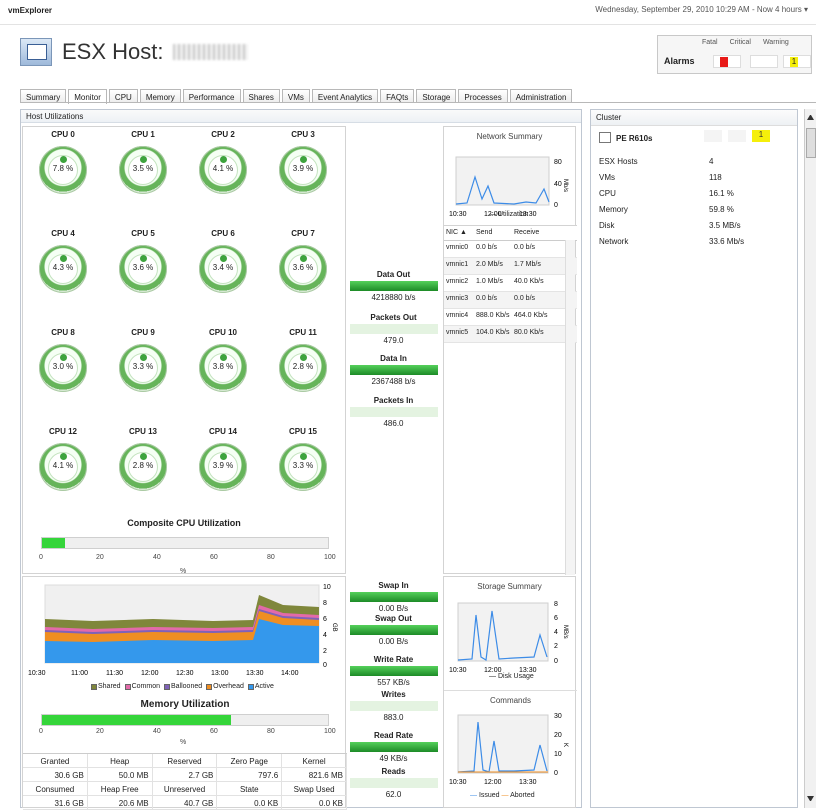 The width and height of the screenshot is (816, 810). What do you see at coordinates (694, 209) in the screenshot?
I see `cluster-row: Memory 59.8 %` at bounding box center [694, 209].